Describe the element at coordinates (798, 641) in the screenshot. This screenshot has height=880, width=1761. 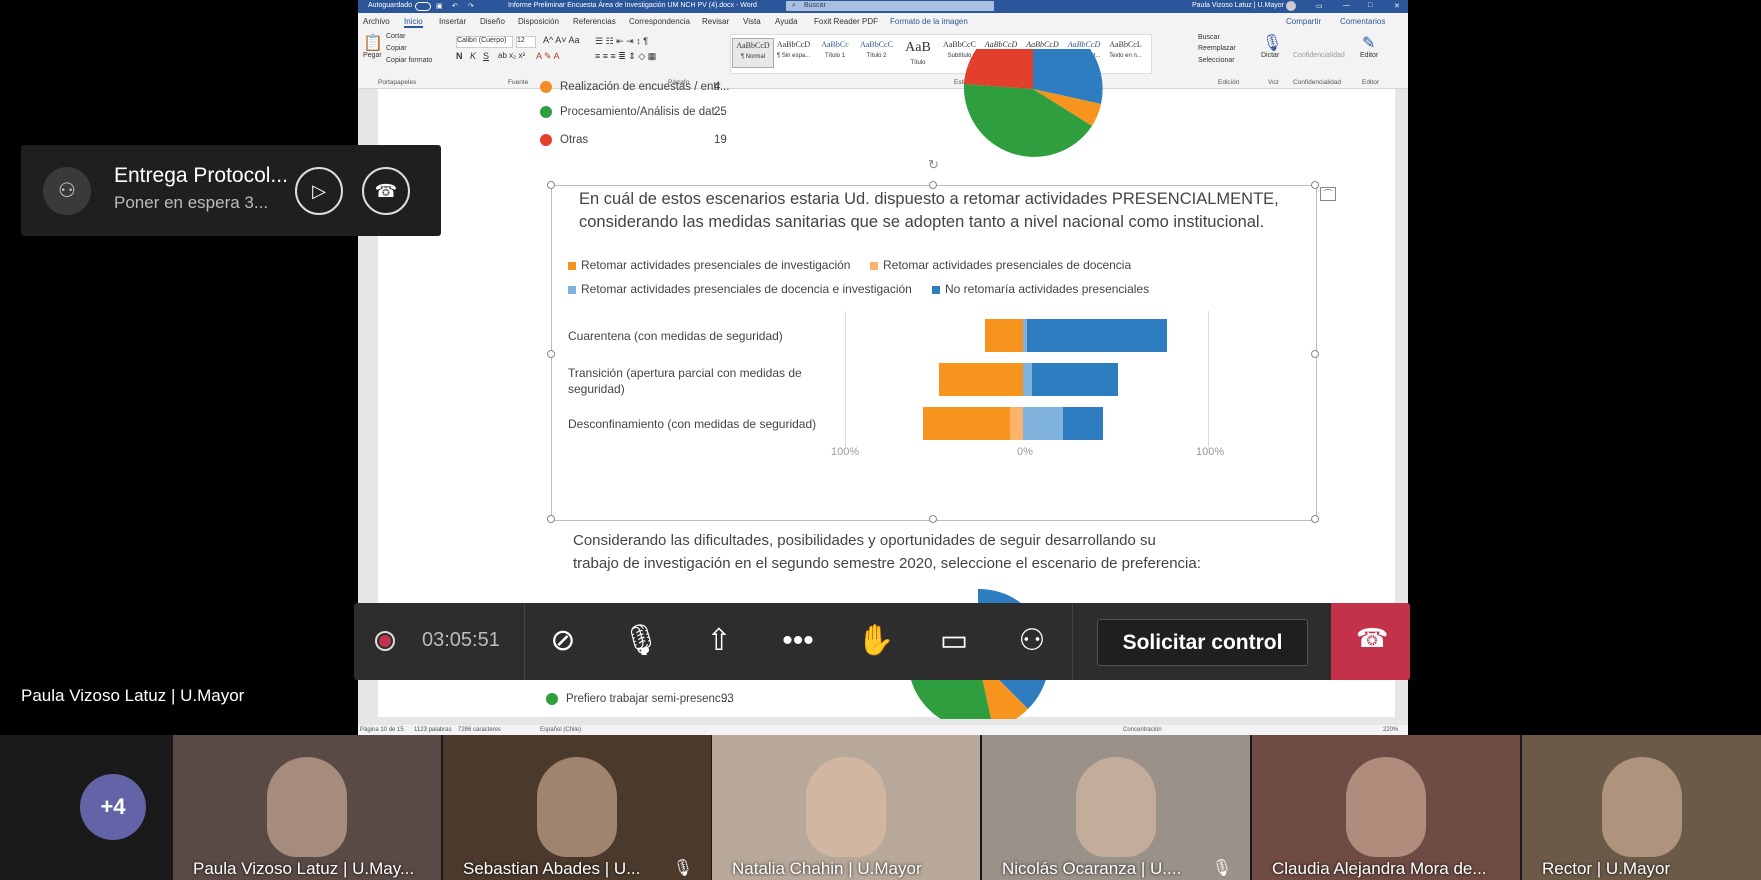
I see `more-actions-icon: •••` at that location.